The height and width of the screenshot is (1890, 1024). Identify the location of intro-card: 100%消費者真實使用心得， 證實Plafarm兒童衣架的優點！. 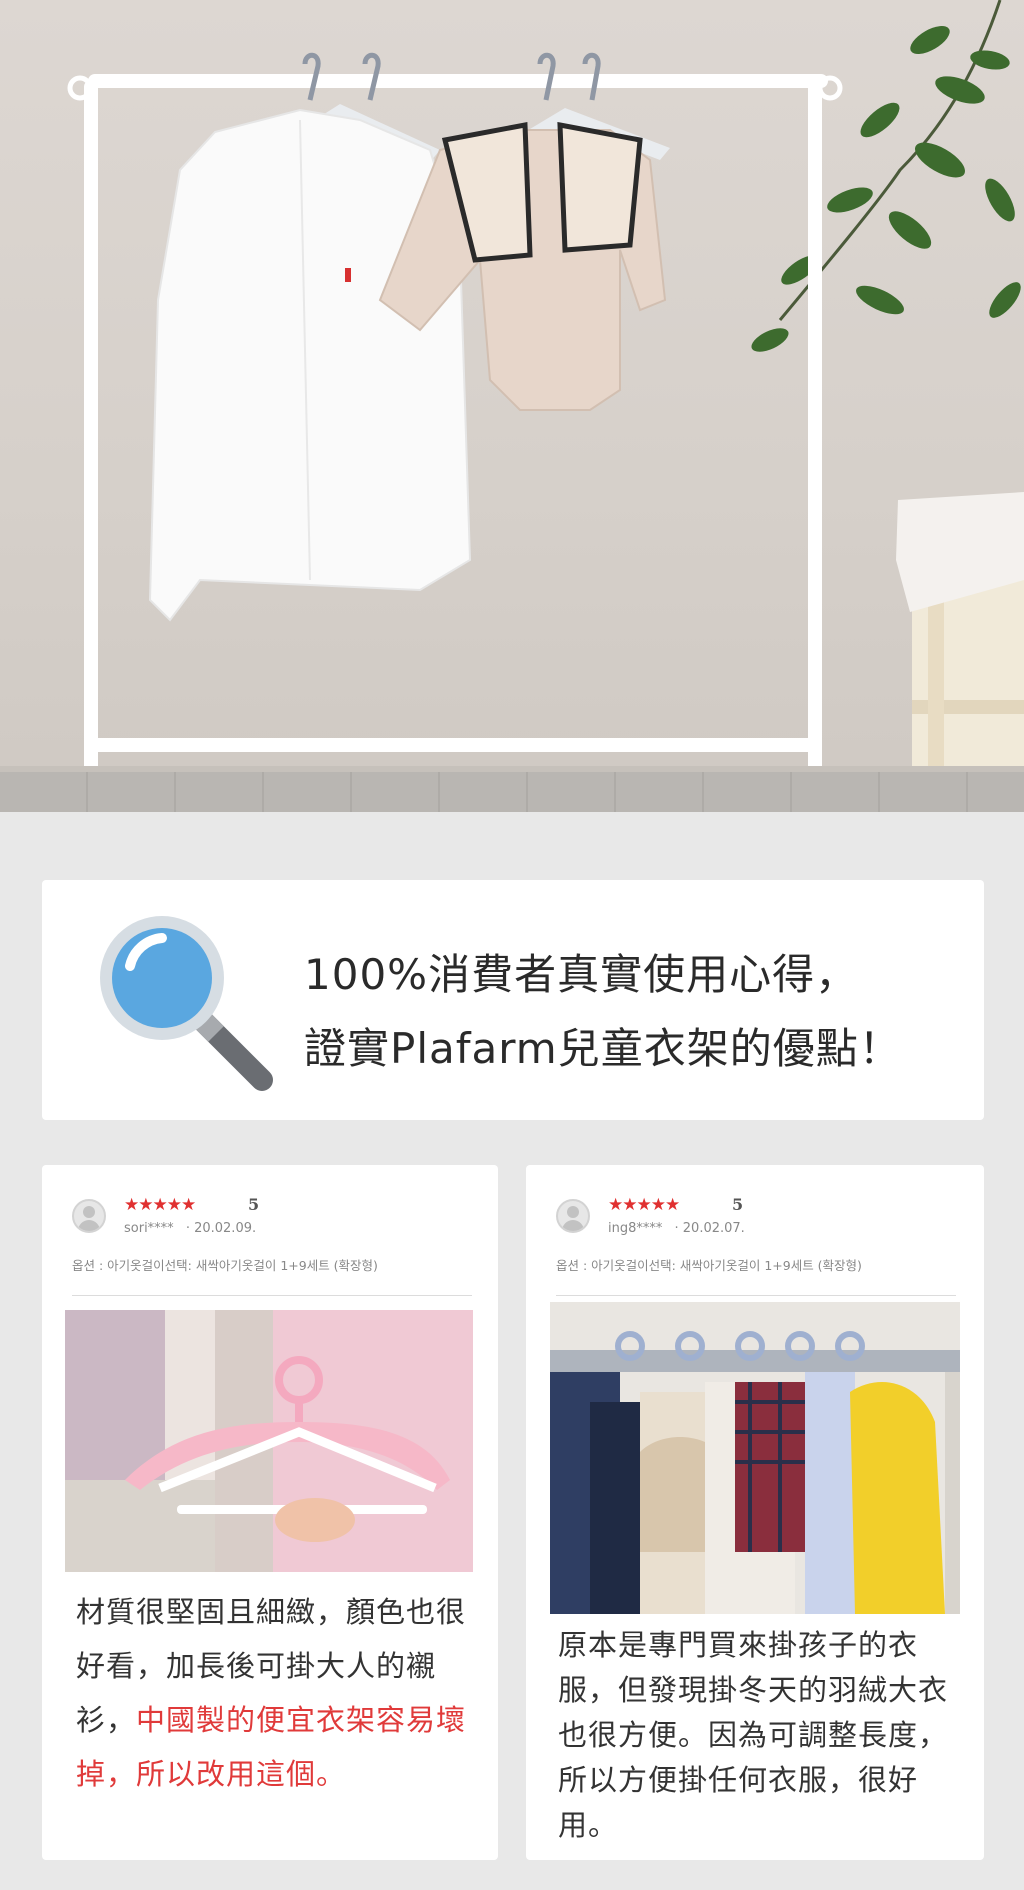
(513, 1000).